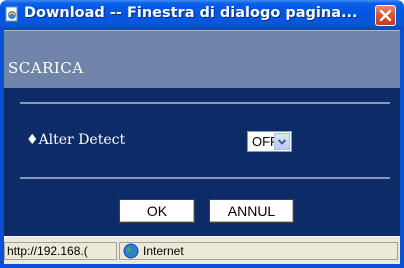 The width and height of the screenshot is (404, 268). Describe the element at coordinates (269, 141) in the screenshot. I see `alter-detect-select: OFF` at that location.